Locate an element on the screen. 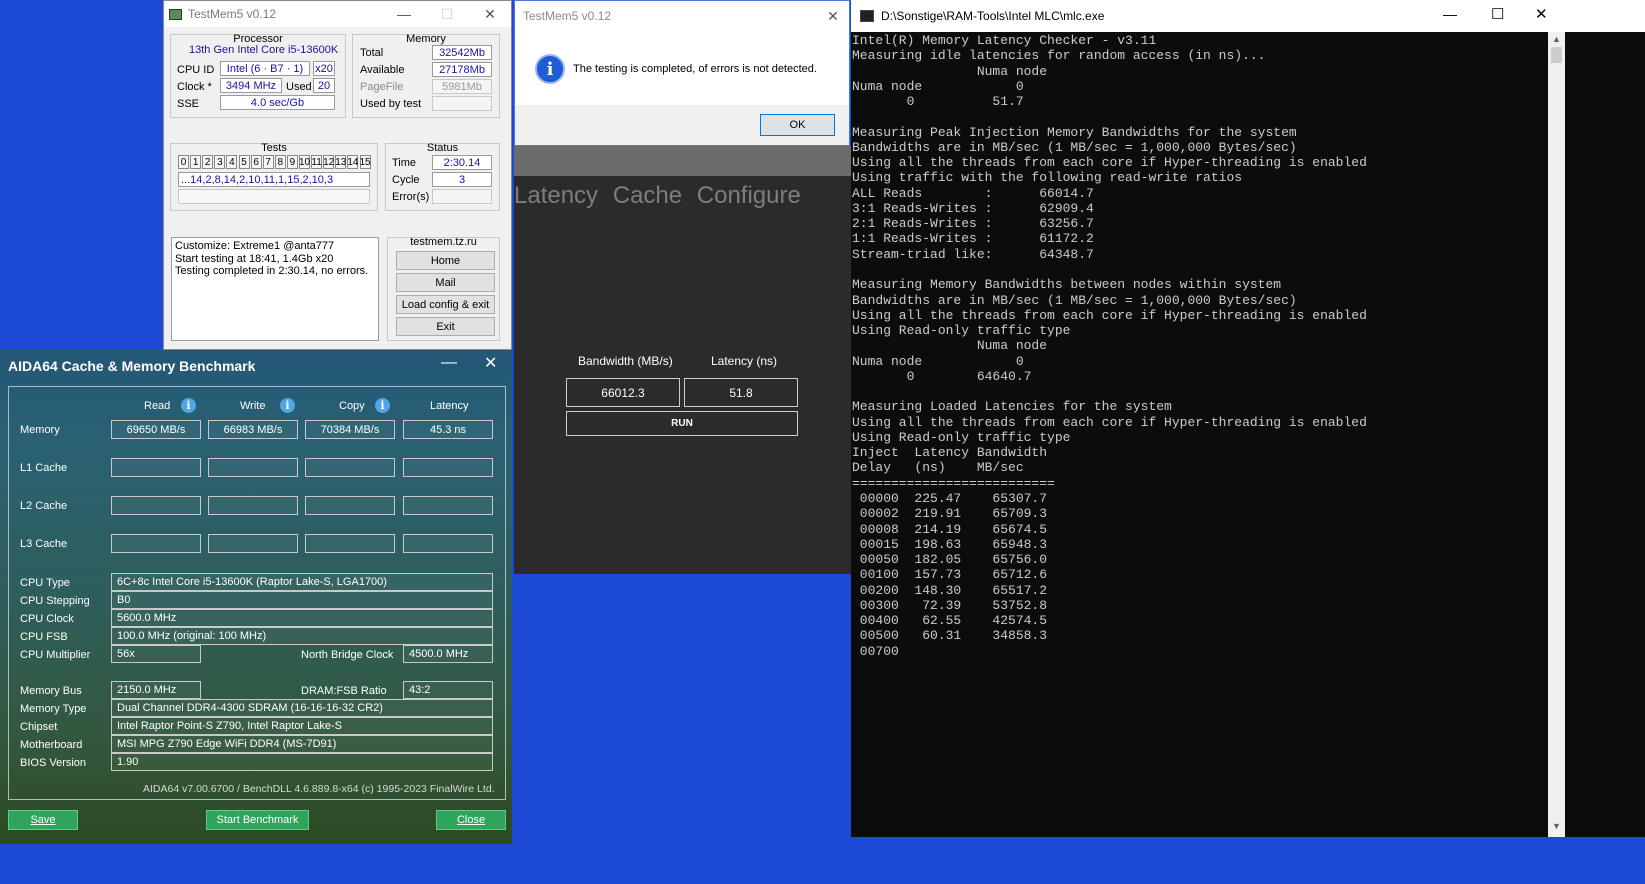 Image resolution: width=1645 pixels, height=884 pixels. console-line: 00008 214.19 65674.5 is located at coordinates (950, 529).